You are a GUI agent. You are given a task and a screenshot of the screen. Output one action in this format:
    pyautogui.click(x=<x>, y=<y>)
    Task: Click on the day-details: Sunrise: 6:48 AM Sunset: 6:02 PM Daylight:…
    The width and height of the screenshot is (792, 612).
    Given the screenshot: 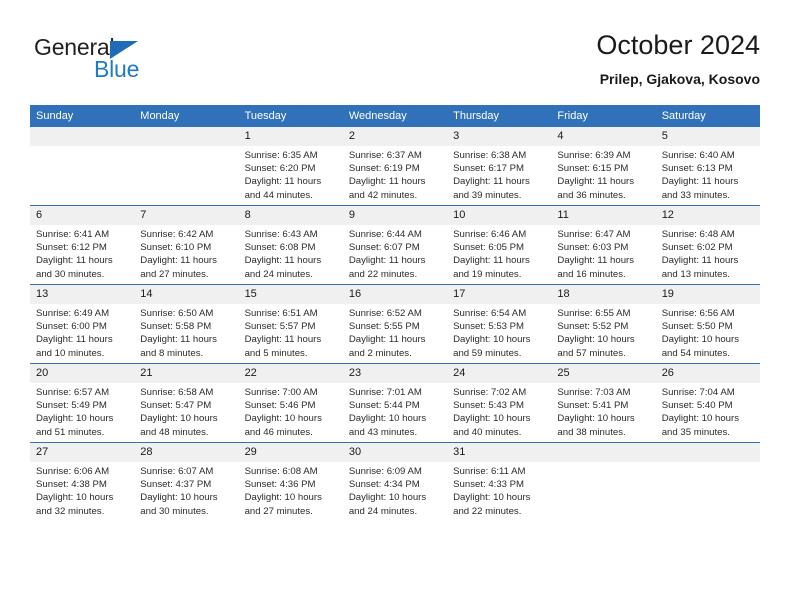 What is the action you would take?
    pyautogui.click(x=708, y=253)
    